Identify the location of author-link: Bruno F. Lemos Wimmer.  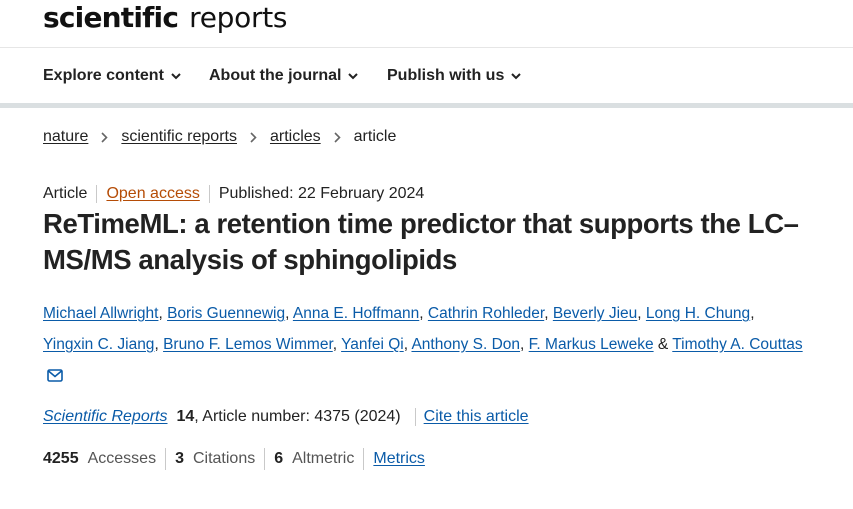
(248, 344).